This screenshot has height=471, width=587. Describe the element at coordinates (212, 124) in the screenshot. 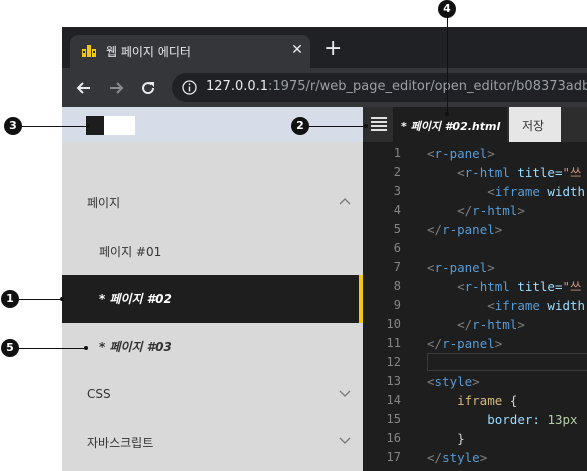

I see `sidebar-header` at that location.